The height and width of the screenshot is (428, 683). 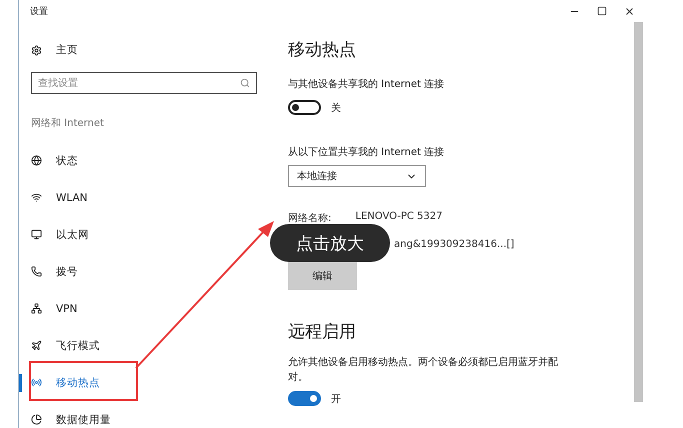 I want to click on sidebar-item: 移动热点, so click(x=140, y=382).